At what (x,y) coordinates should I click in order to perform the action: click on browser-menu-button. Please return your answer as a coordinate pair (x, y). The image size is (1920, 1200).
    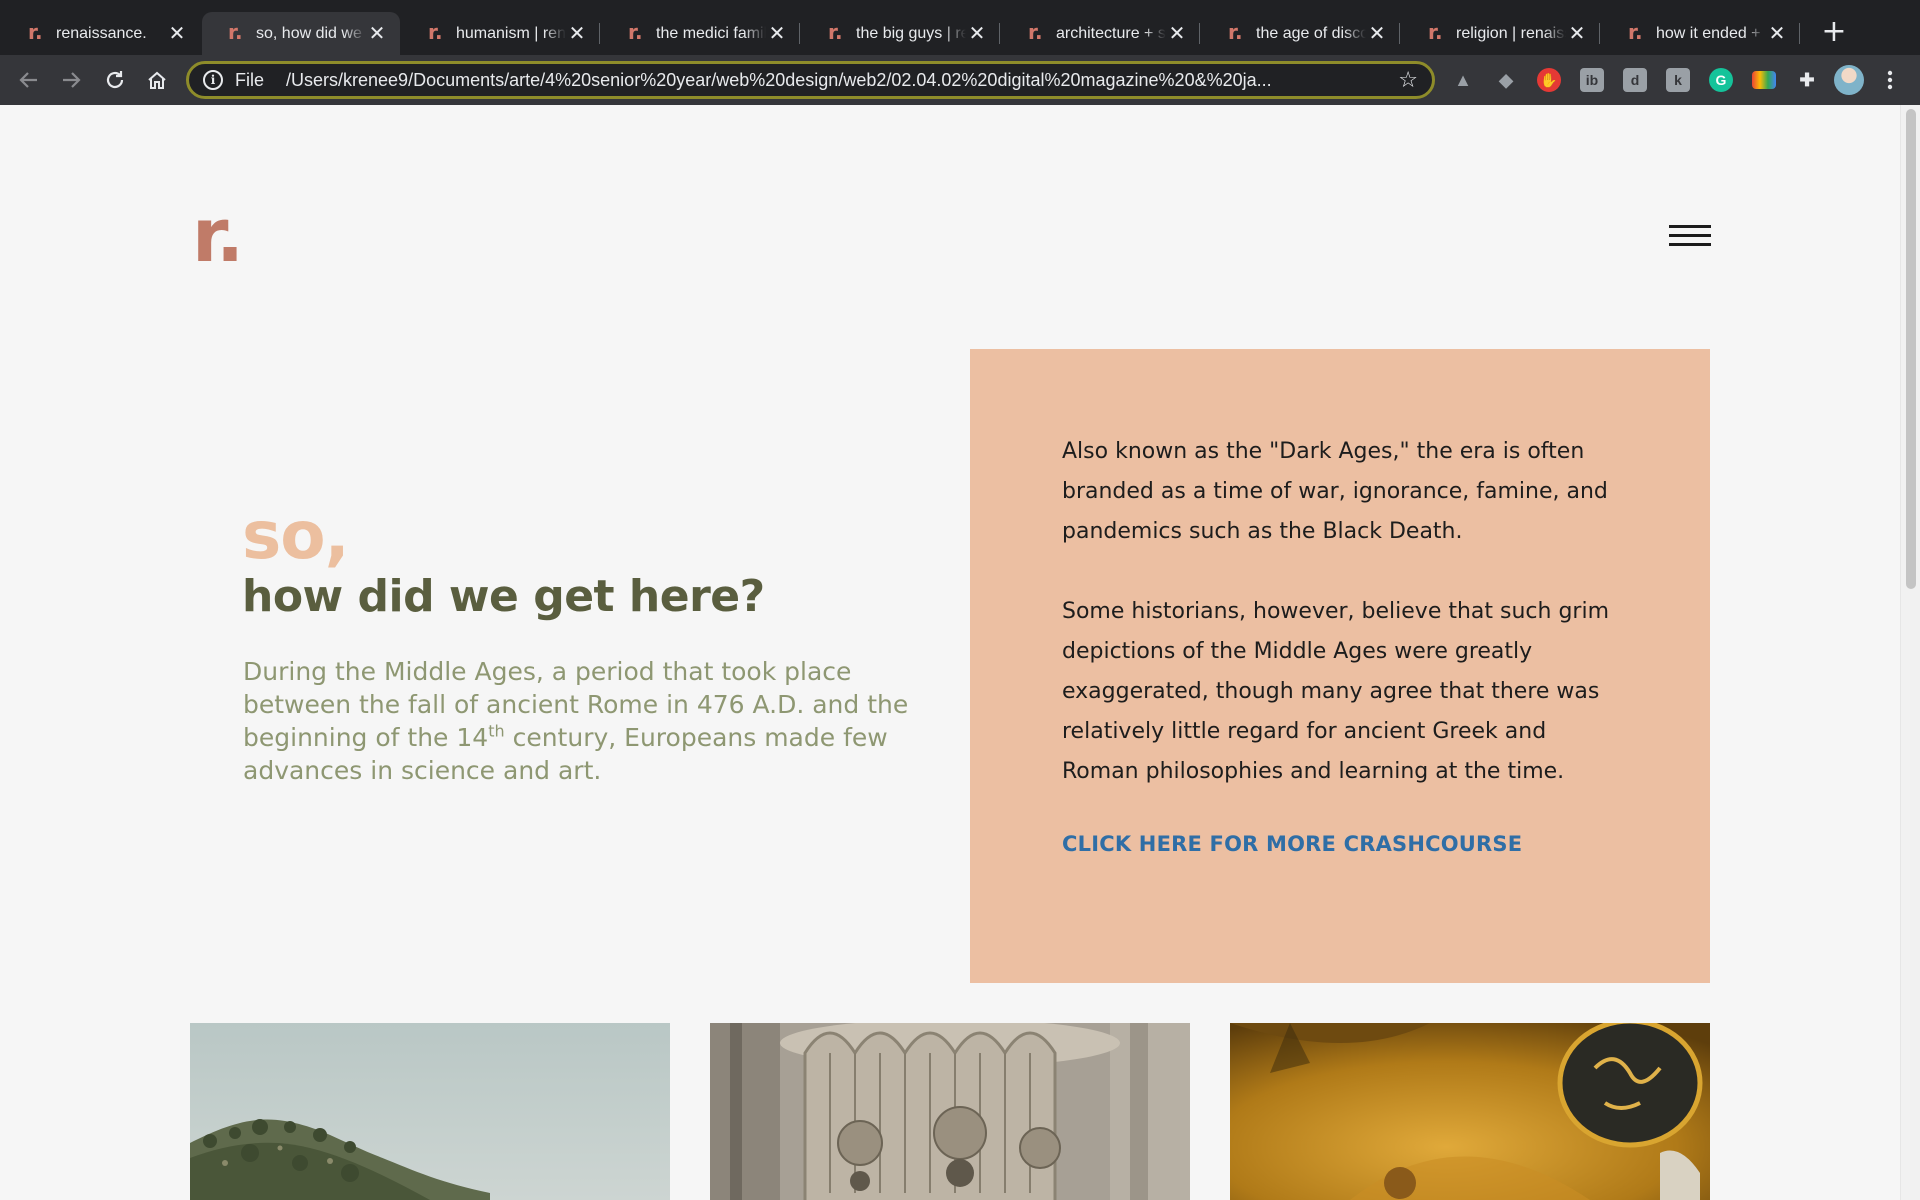
    Looking at the image, I should click on (1890, 80).